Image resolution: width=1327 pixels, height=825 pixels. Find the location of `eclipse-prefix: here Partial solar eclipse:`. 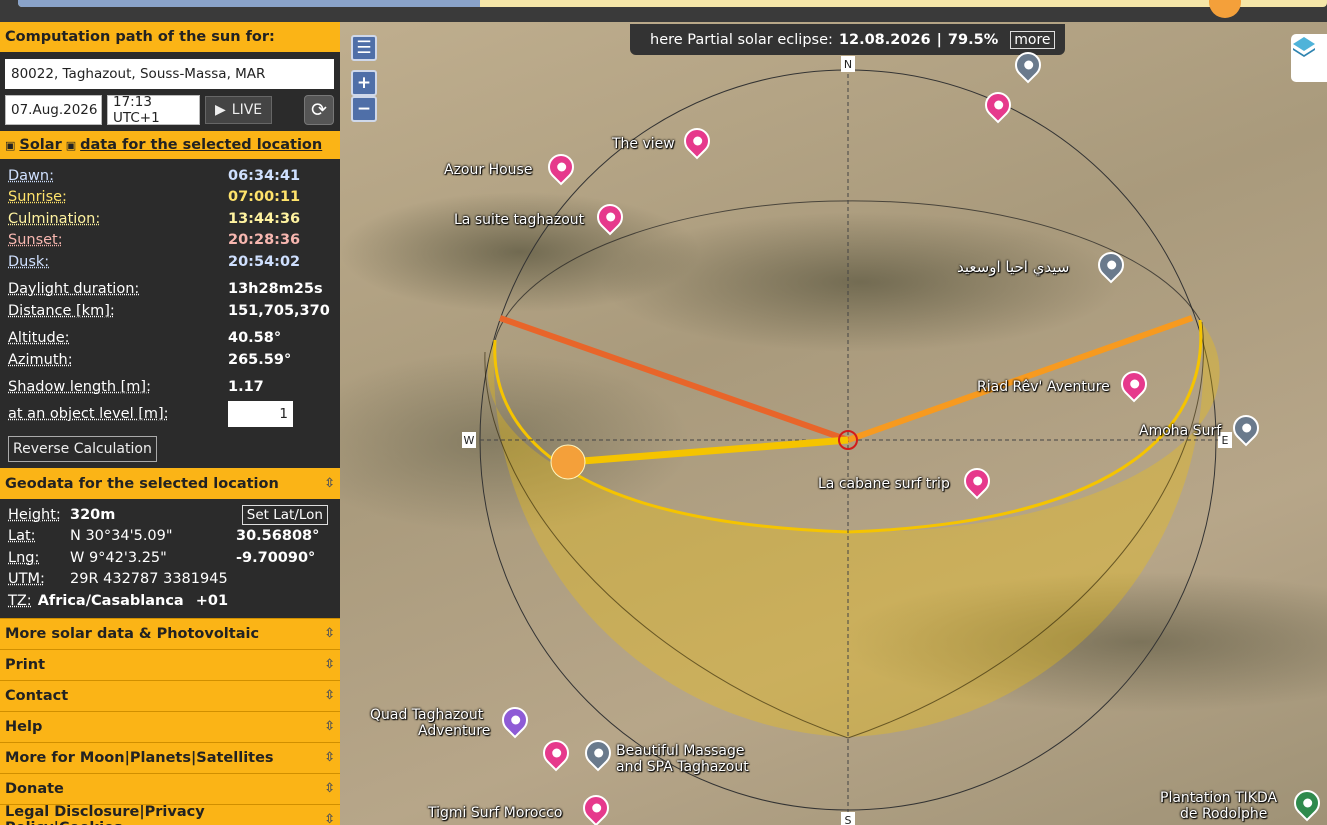

eclipse-prefix: here Partial solar eclipse: is located at coordinates (741, 39).